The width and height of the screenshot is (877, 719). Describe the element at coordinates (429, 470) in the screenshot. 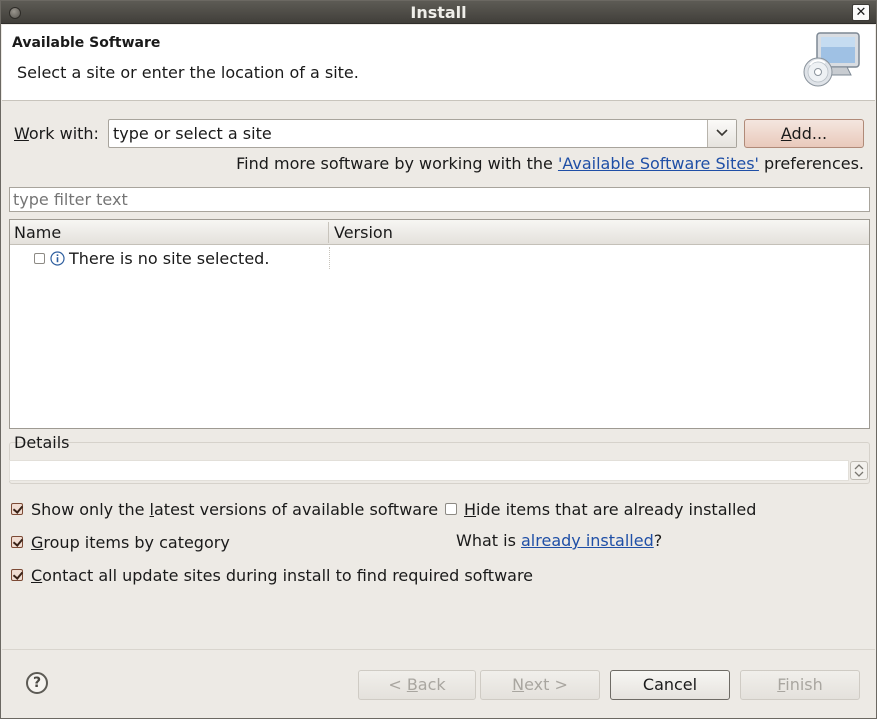

I see `details-text-area` at that location.